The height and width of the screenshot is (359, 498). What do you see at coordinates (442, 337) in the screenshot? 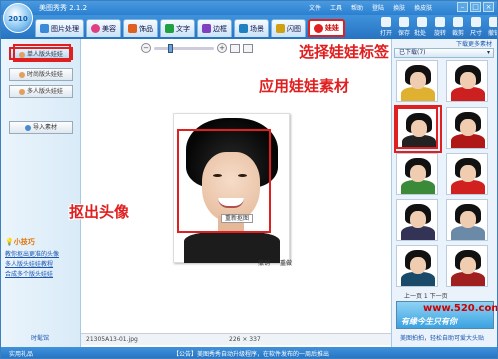
I see `right-footer-link: 美图拍拍，轻松自助可爱大头贴` at bounding box center [442, 337].